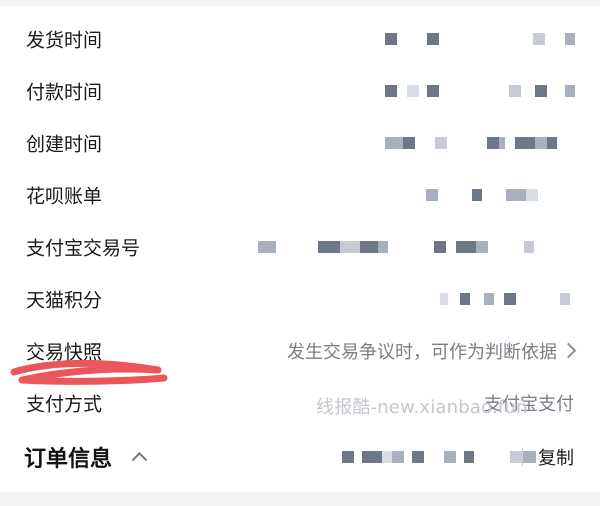  Describe the element at coordinates (89, 372) in the screenshot. I see `red-marker-scribble` at that location.